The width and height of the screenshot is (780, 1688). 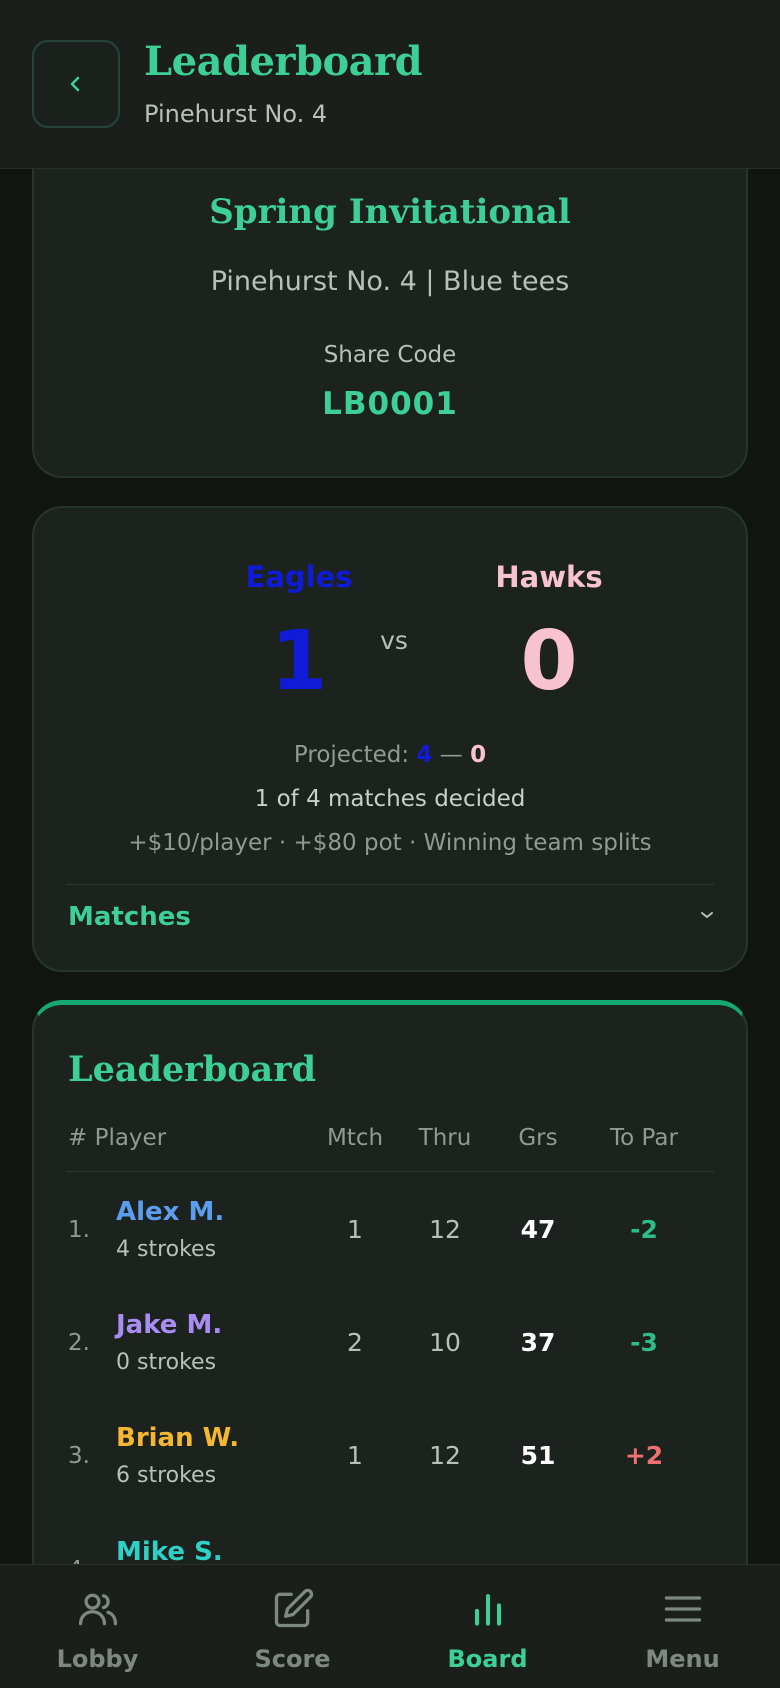 I want to click on projected-team-b: 0, so click(x=478, y=755).